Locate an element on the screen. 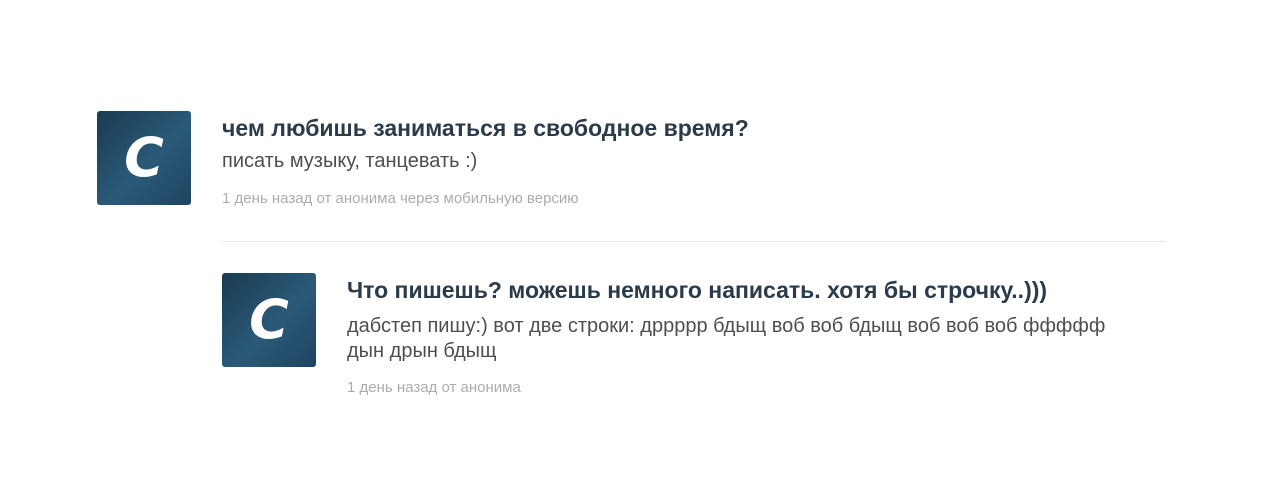  answer-meta: 1 день назад от анонима is located at coordinates (434, 387).